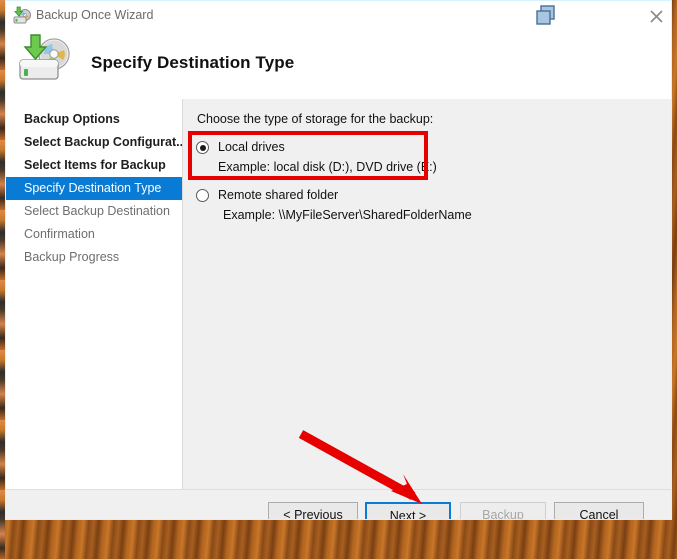  I want to click on title-bar: Backup Once Wizard, so click(338, 16).